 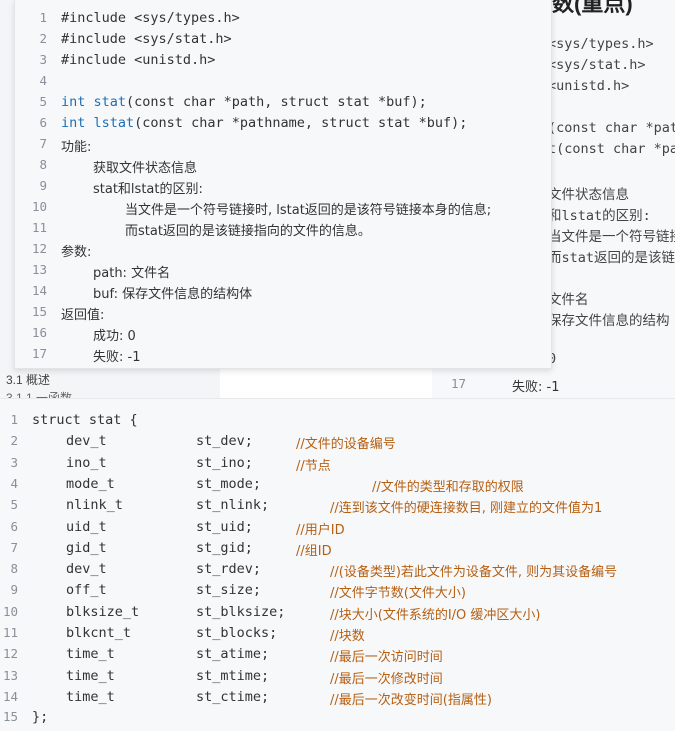 I want to click on background-code-line: 当文件是一个符号链接, so click(x=611, y=237).